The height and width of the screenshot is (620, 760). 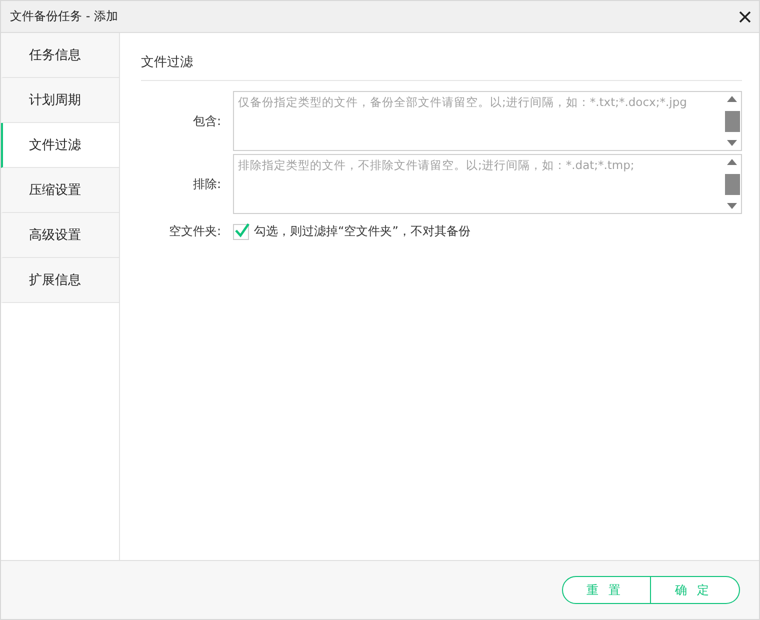 What do you see at coordinates (60, 55) in the screenshot?
I see `sidebar-item: 任务信息` at bounding box center [60, 55].